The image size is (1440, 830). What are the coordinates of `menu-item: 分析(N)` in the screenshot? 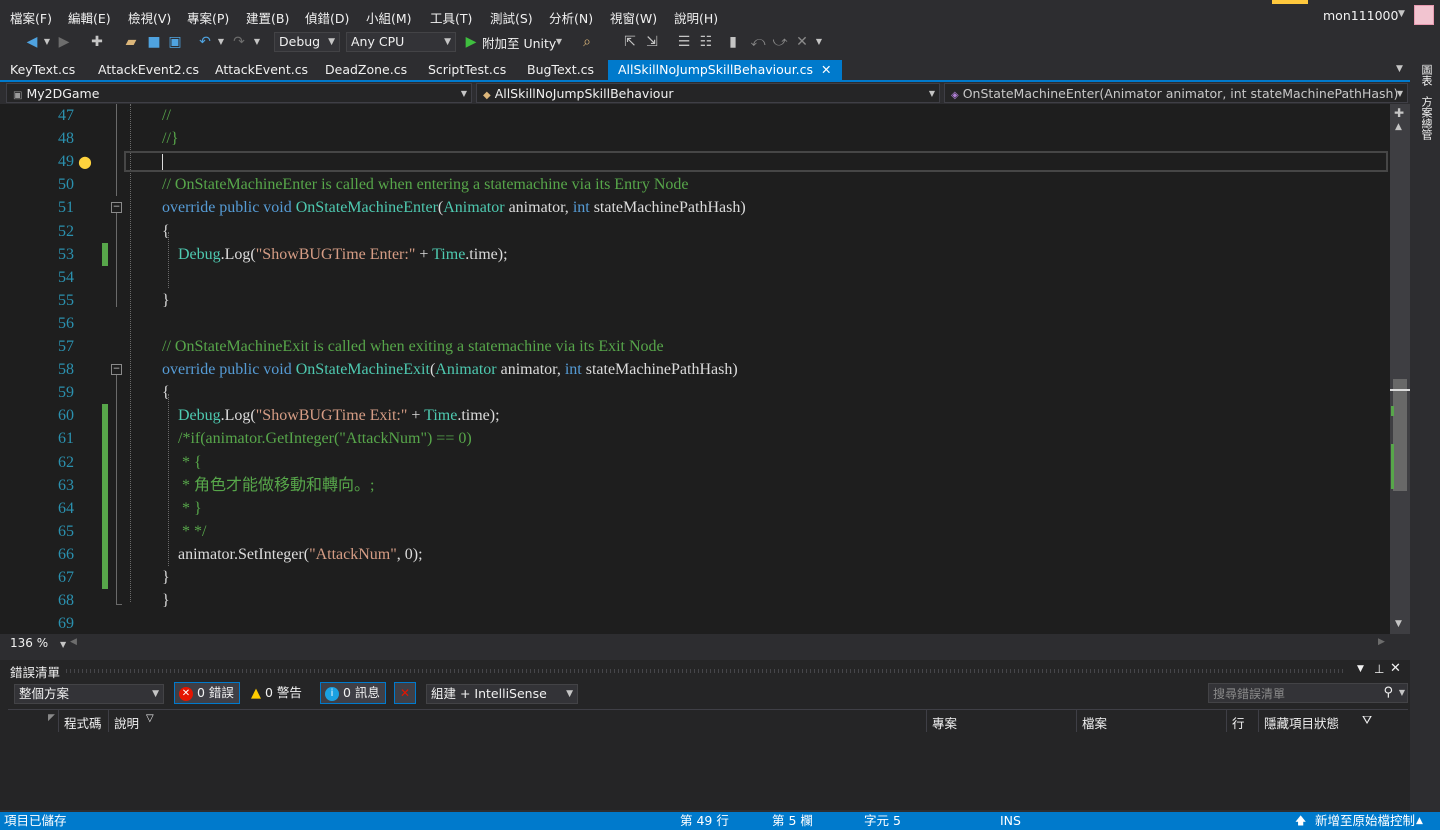 It's located at (571, 17).